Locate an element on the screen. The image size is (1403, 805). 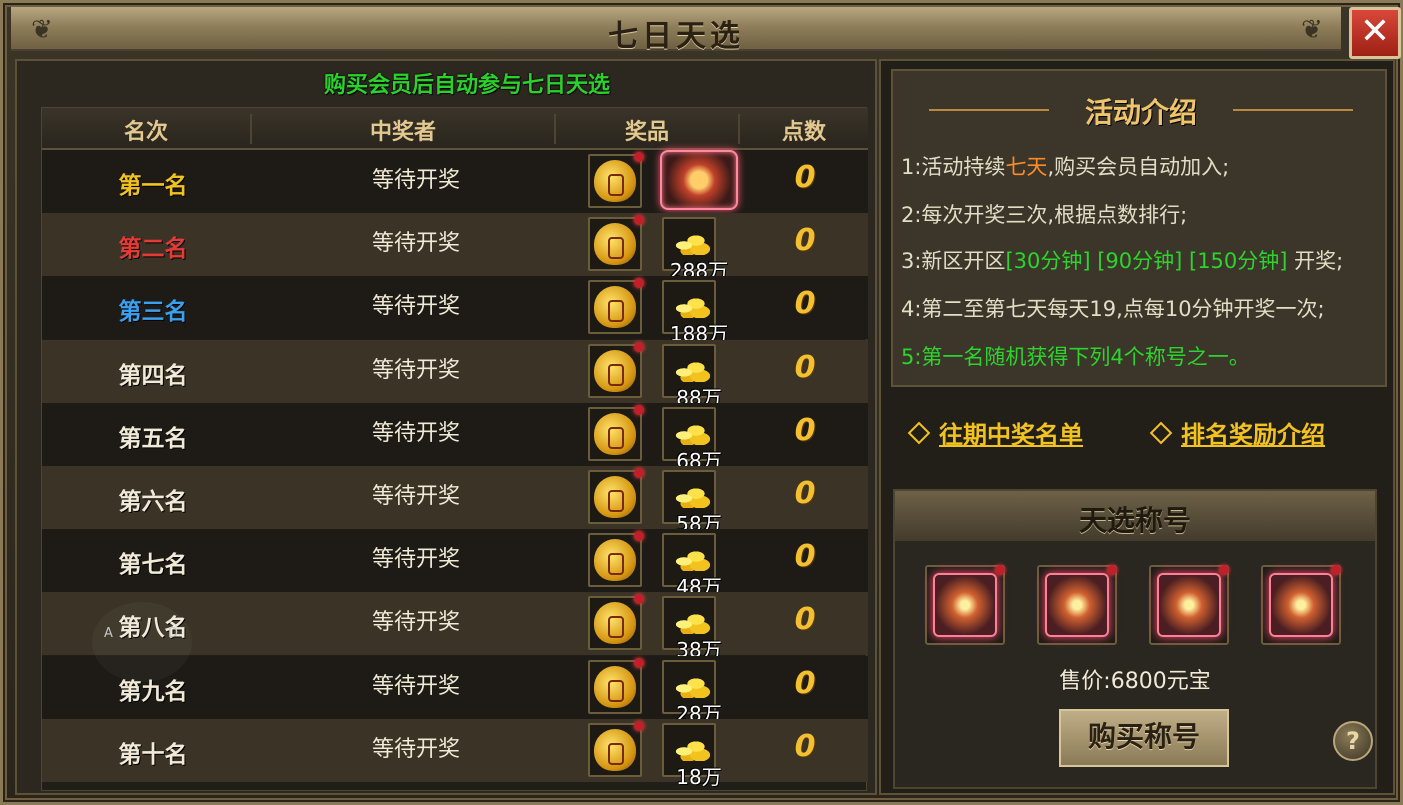
rank-label: 第三名 is located at coordinates (153, 312).